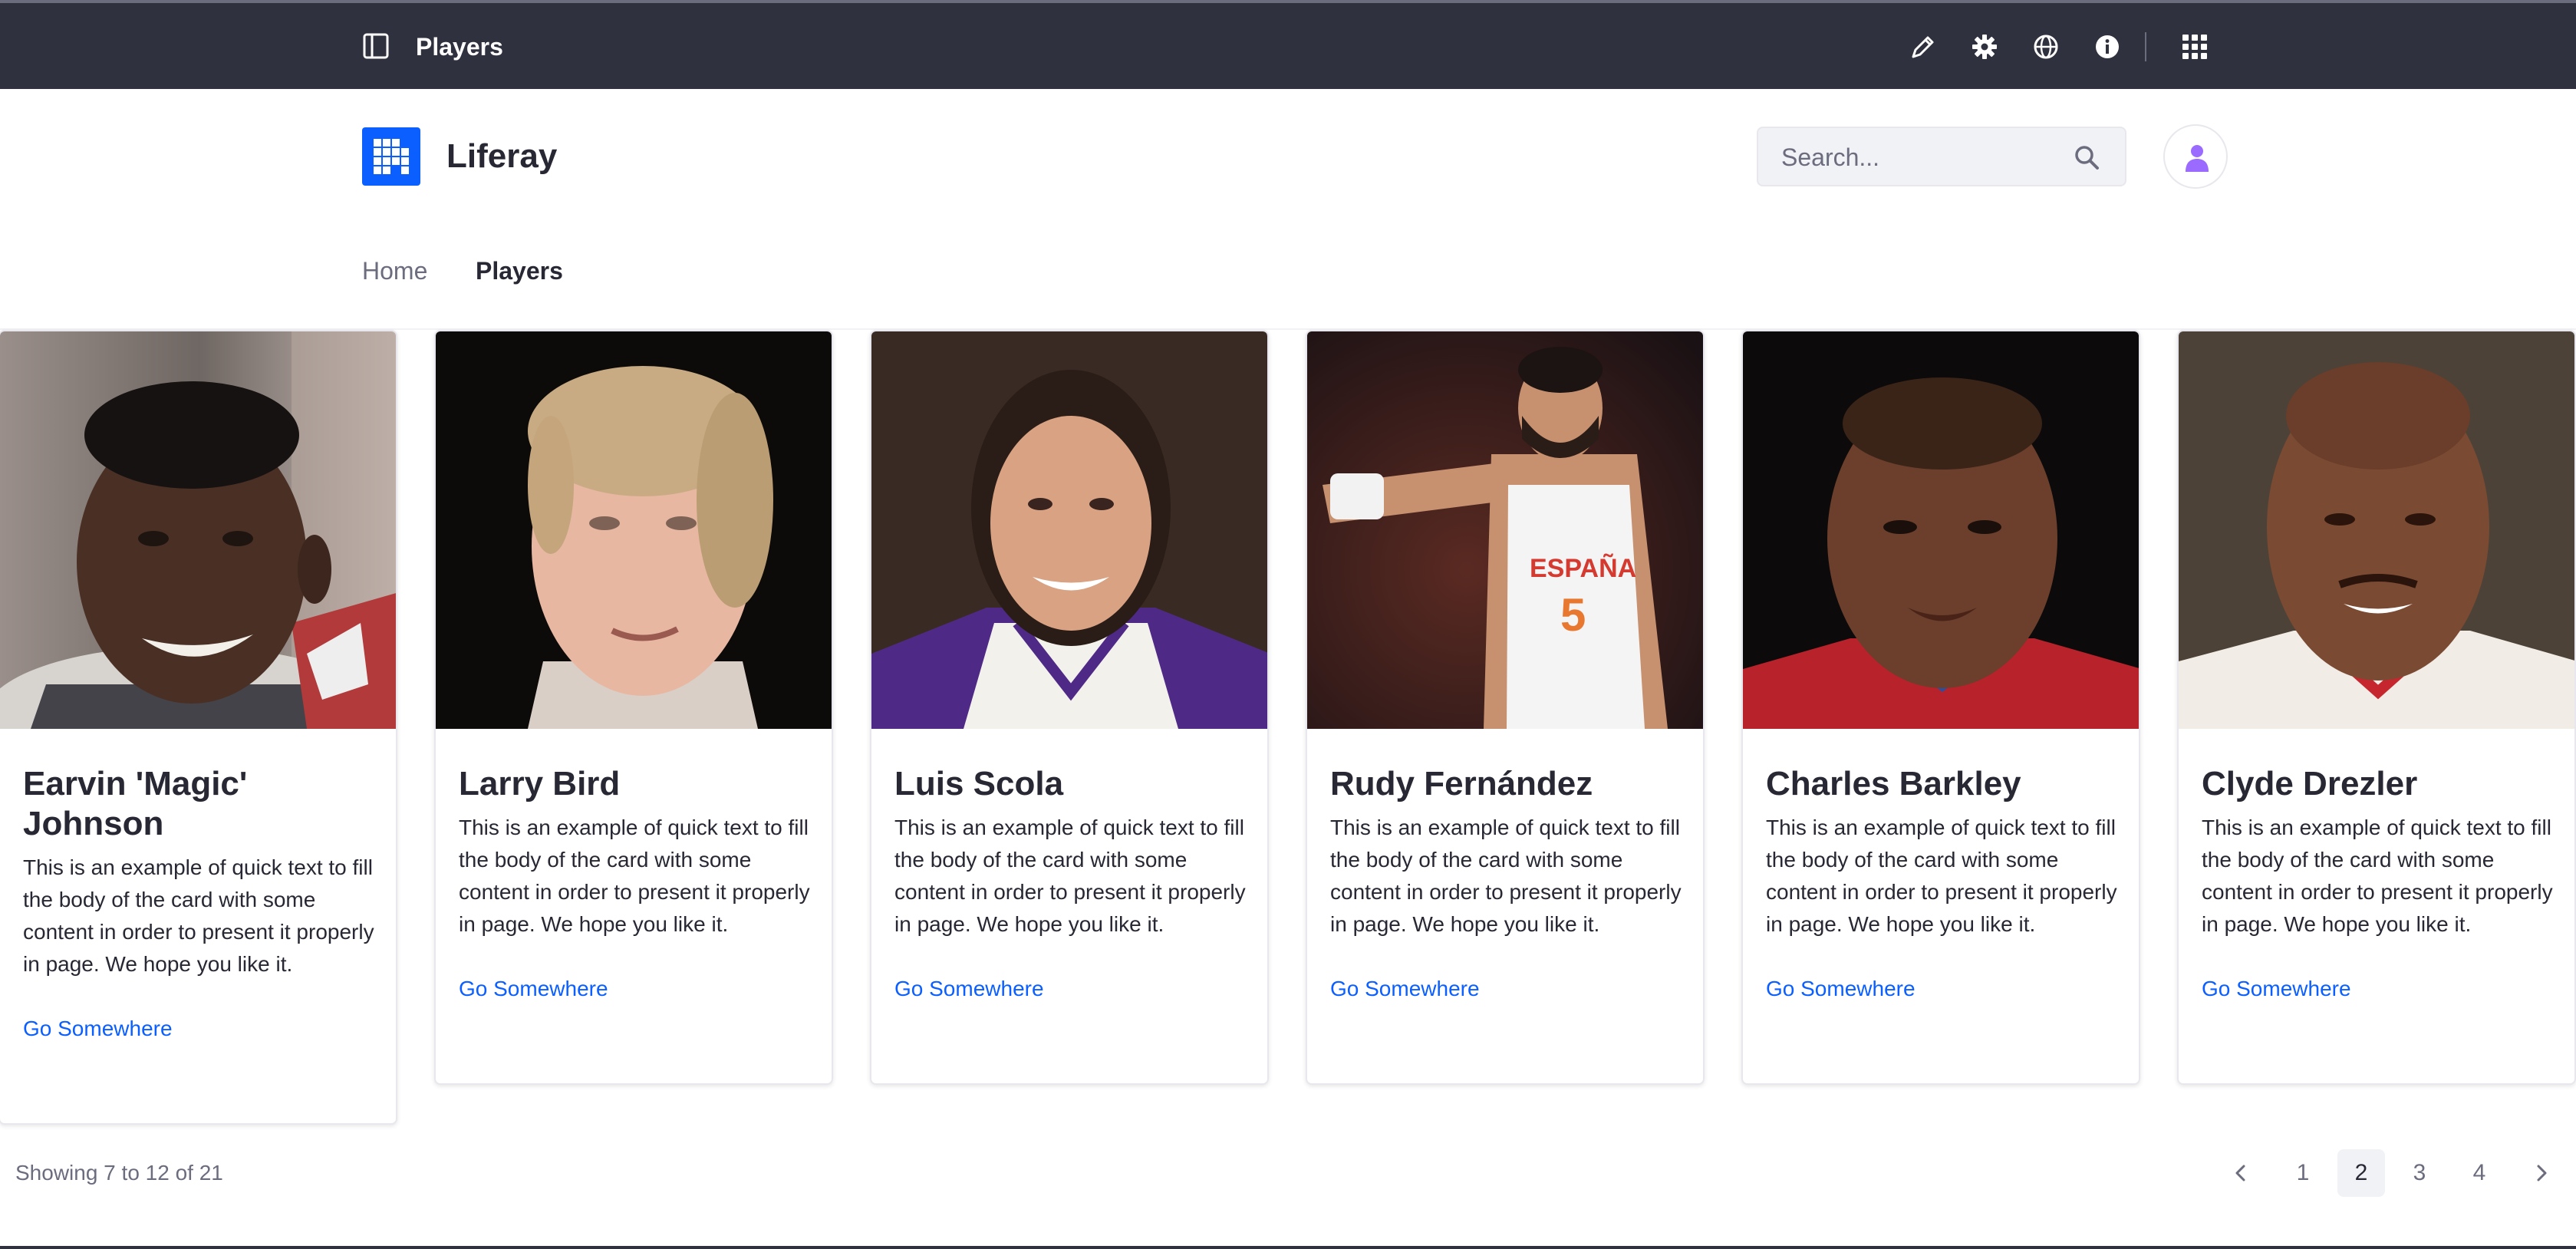  Describe the element at coordinates (1573, 615) in the screenshot. I see `svg-text: 5` at that location.